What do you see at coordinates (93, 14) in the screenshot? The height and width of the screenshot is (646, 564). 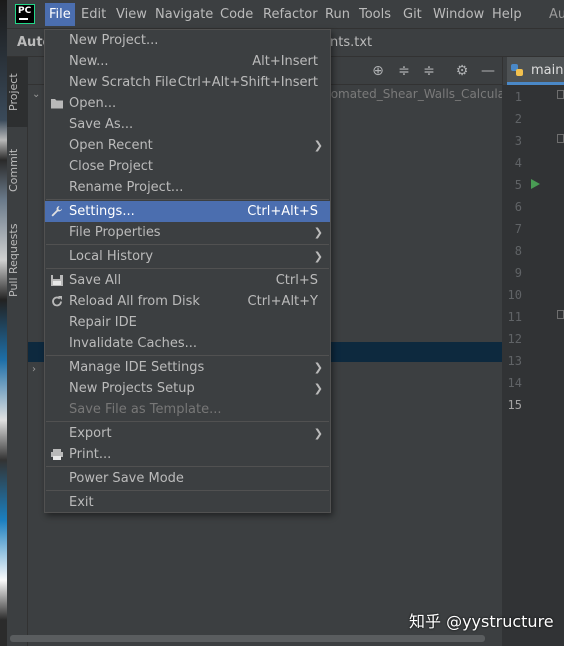 I see `menu-edit: Edit` at bounding box center [93, 14].